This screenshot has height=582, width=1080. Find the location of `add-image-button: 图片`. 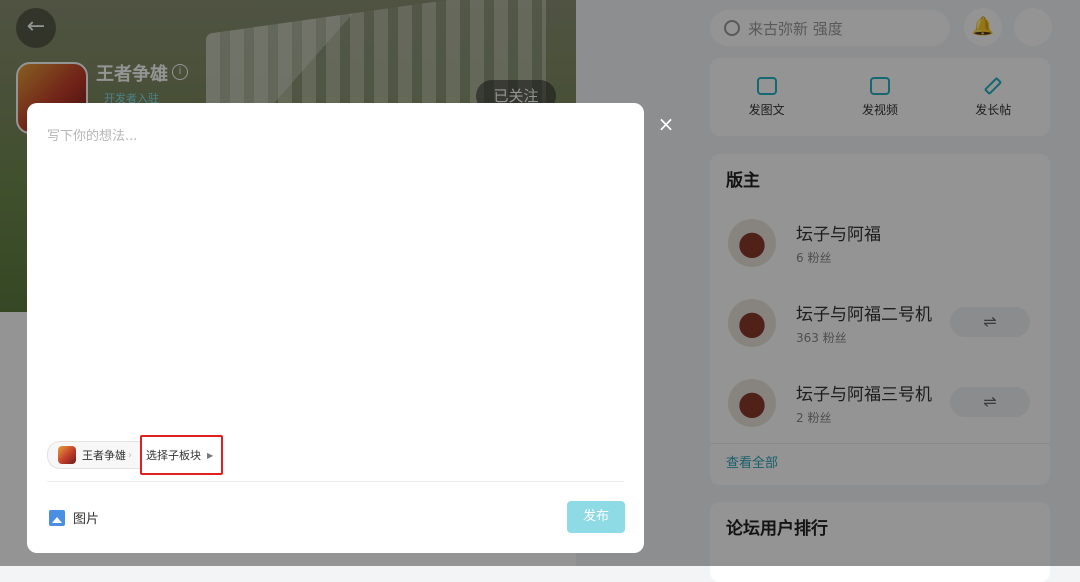

add-image-button: 图片 is located at coordinates (74, 517).